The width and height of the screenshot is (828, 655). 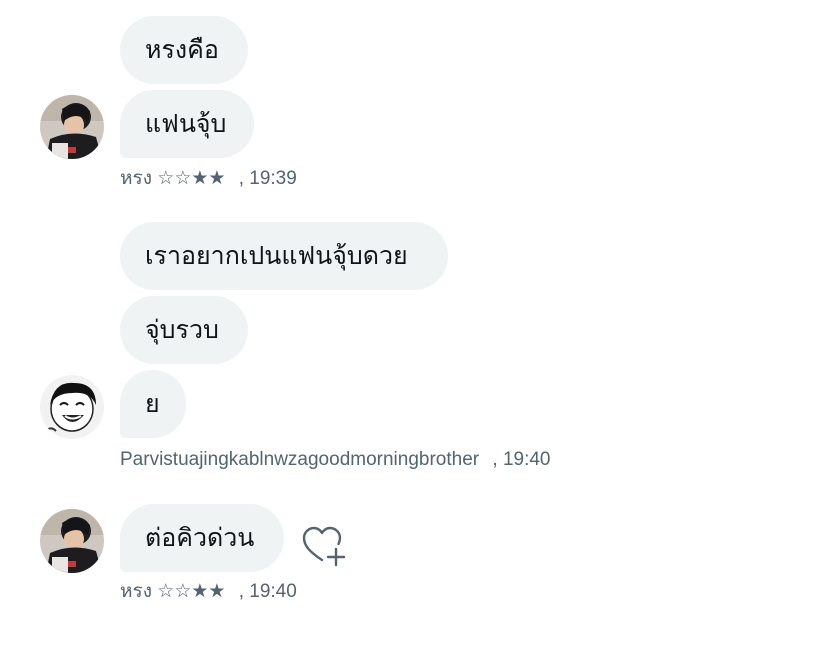 I want to click on add-reaction-button, so click(x=325, y=549).